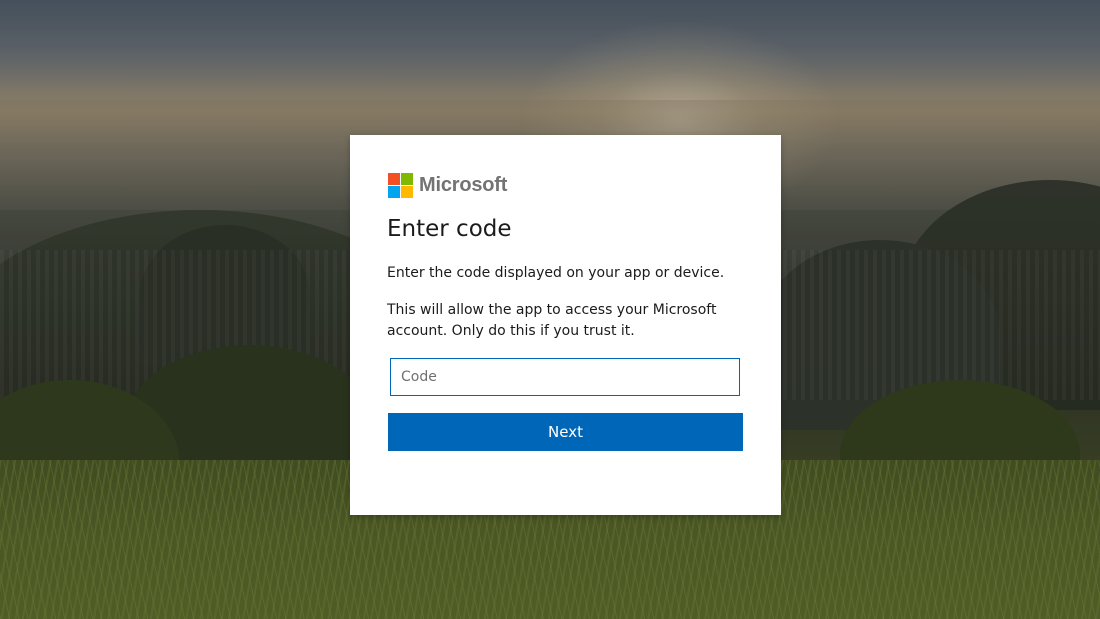  What do you see at coordinates (407, 192) in the screenshot?
I see `logo-square-yellow` at bounding box center [407, 192].